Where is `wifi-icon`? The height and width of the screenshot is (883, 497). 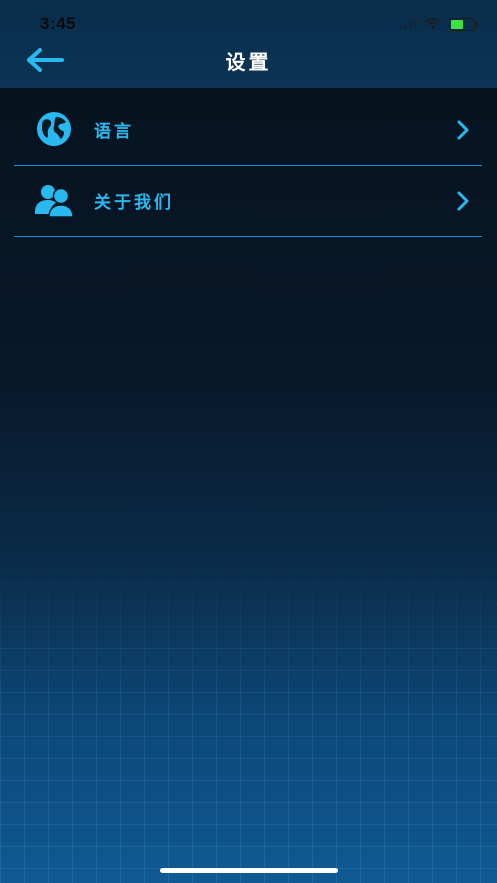
wifi-icon is located at coordinates (433, 24).